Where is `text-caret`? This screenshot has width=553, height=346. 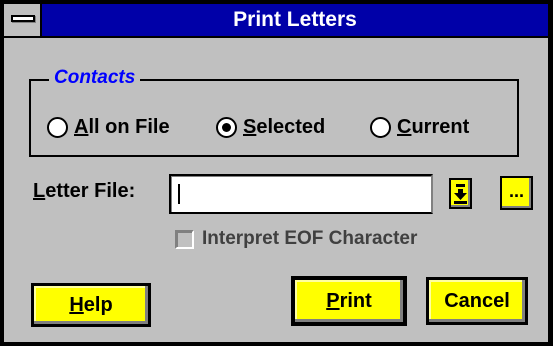 text-caret is located at coordinates (179, 194).